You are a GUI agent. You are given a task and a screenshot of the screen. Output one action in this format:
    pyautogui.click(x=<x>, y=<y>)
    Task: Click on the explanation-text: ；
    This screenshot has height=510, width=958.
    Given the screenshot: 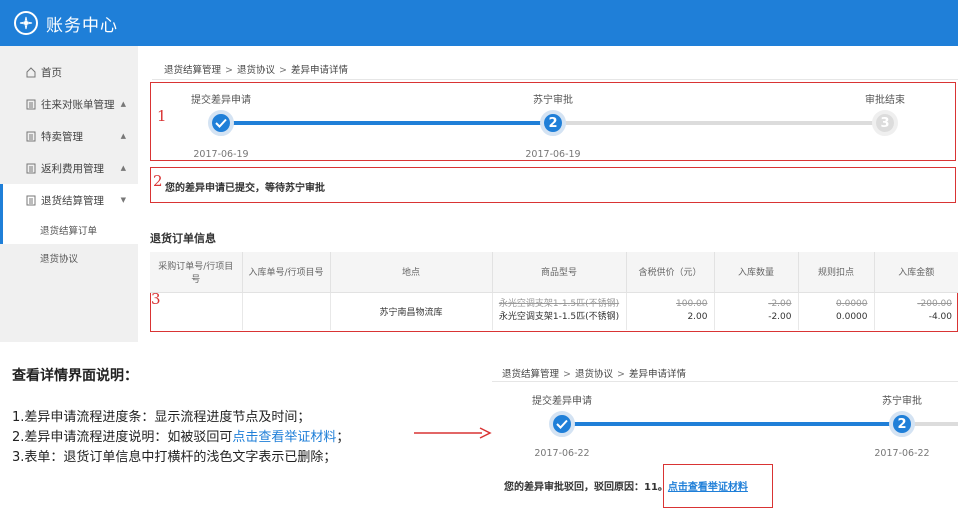 What is the action you would take?
    pyautogui.click(x=343, y=437)
    